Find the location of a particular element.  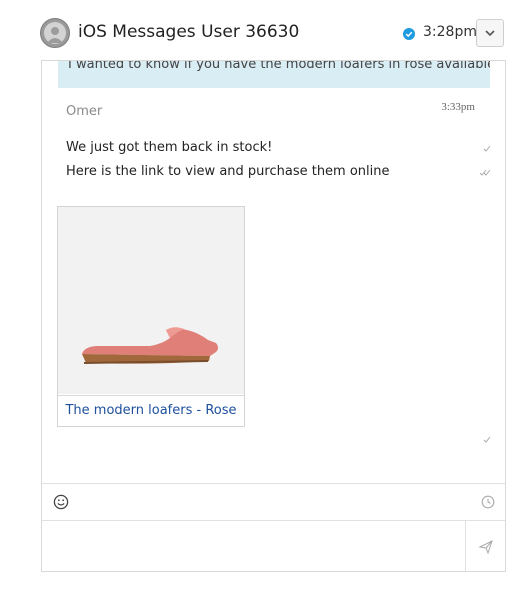

shoe-image is located at coordinates (151, 300).